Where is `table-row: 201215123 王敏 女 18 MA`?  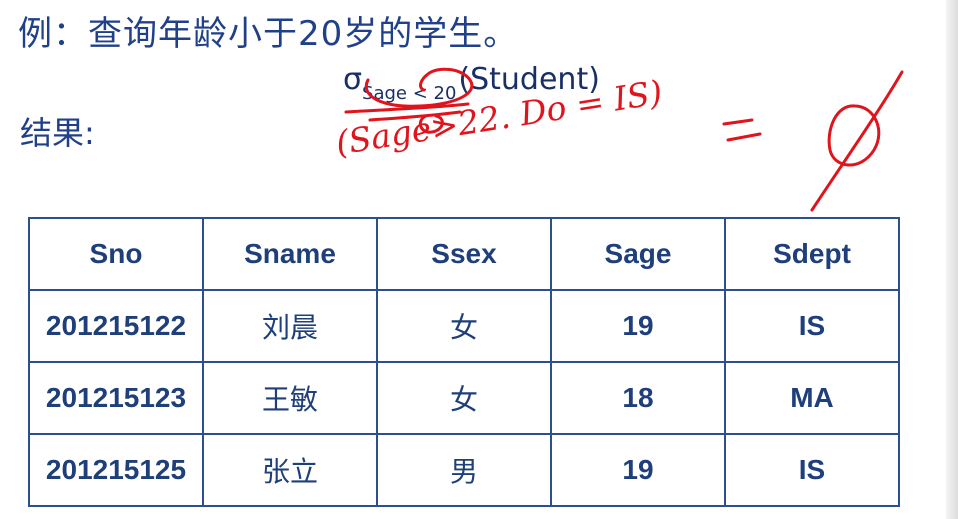 table-row: 201215123 王敏 女 18 MA is located at coordinates (464, 398).